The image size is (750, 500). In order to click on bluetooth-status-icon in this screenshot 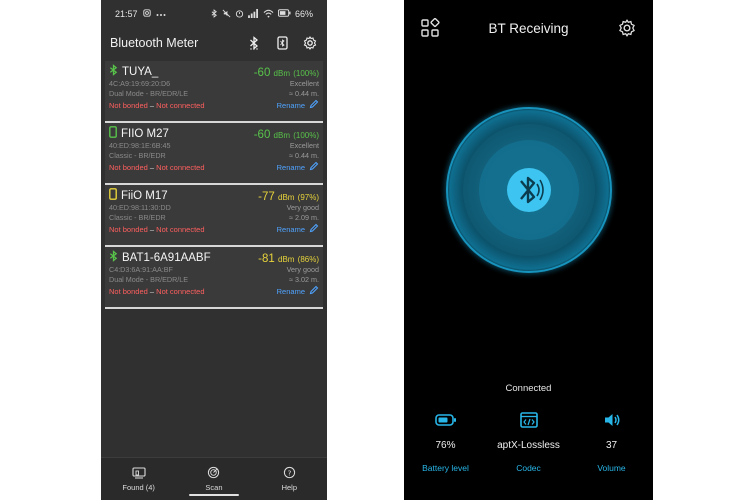, I will do `click(214, 14)`.